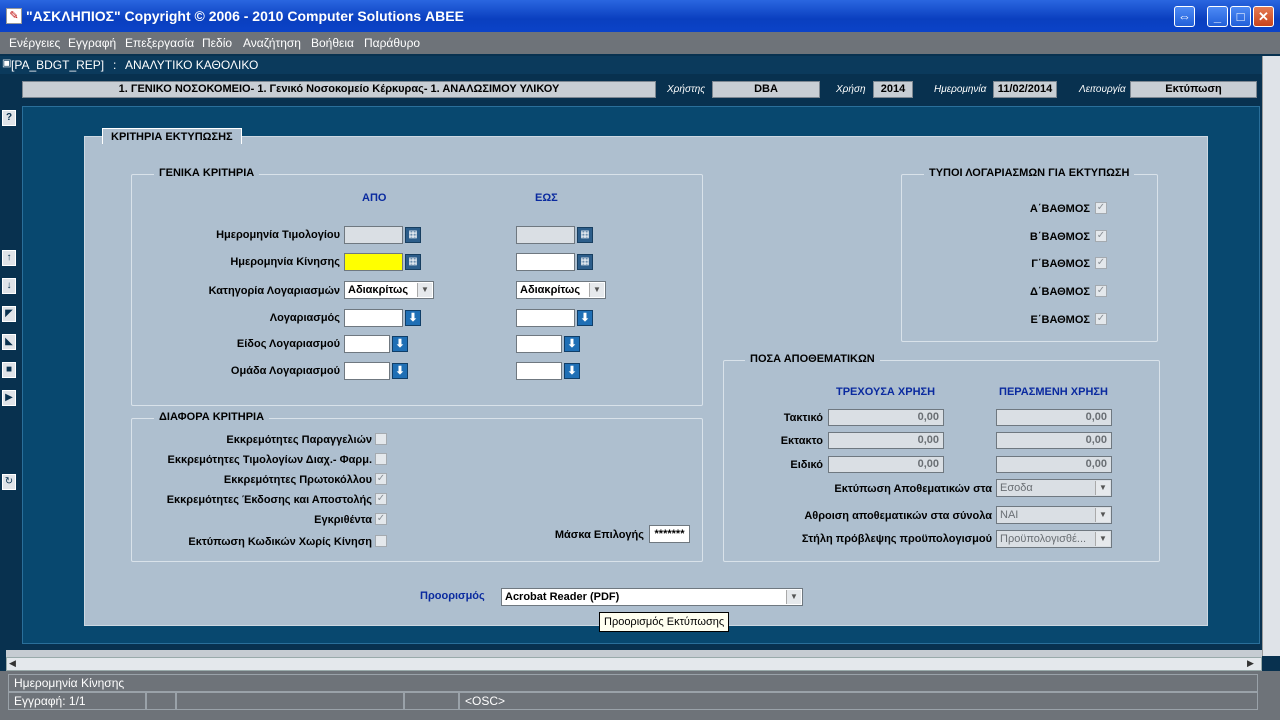 The image size is (1280, 720). Describe the element at coordinates (1101, 291) in the screenshot. I see `level-d-checkbox: ✓` at that location.